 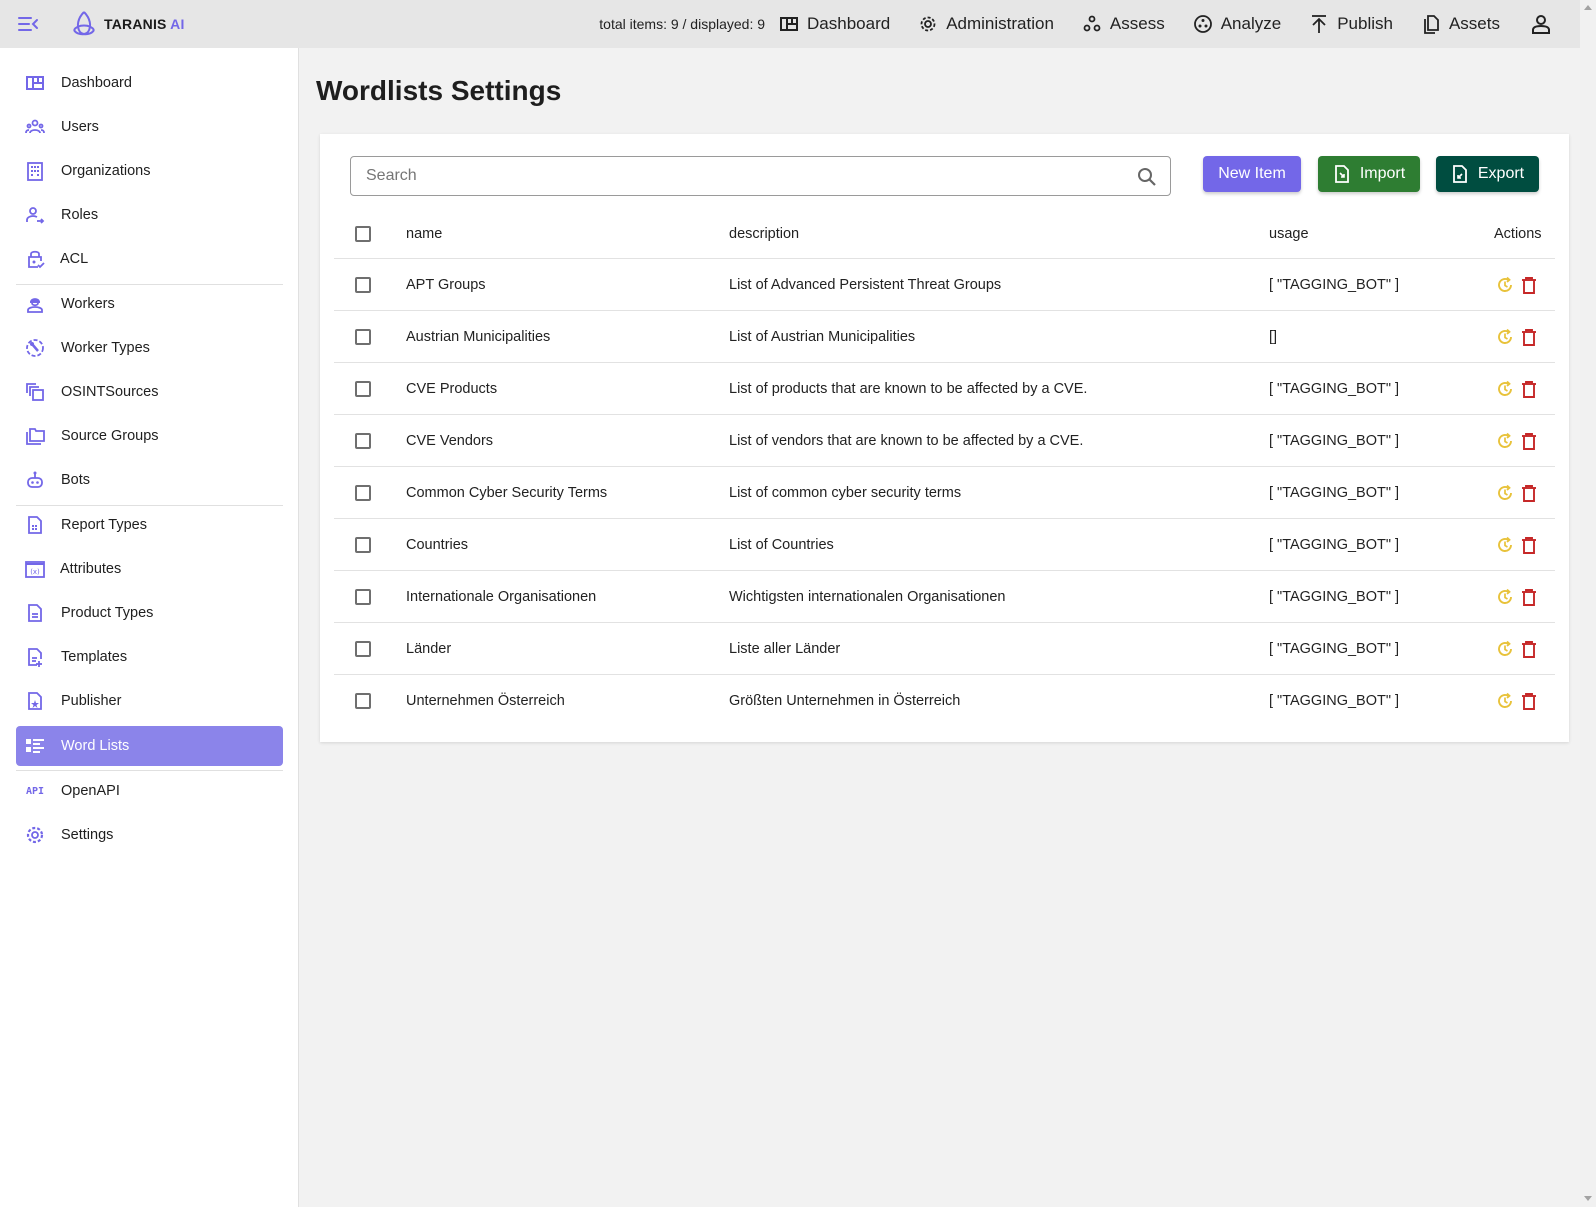 What do you see at coordinates (845, 701) in the screenshot?
I see `row-description: Größten Unternehmen in Österreich` at bounding box center [845, 701].